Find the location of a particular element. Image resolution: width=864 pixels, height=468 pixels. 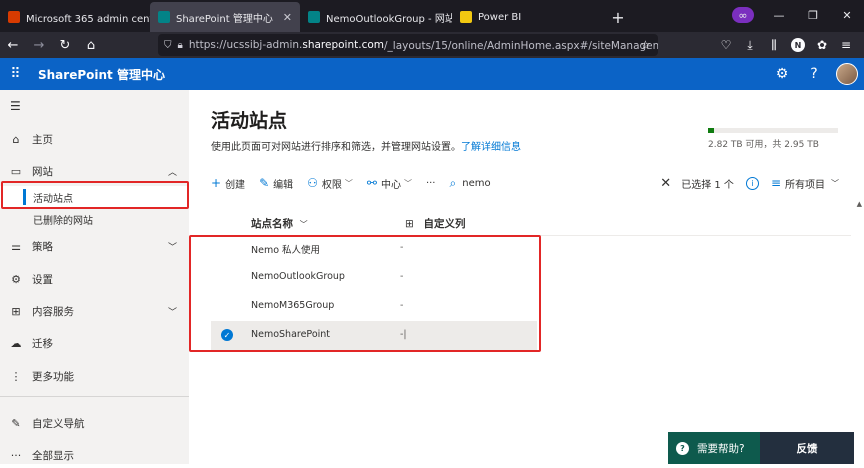

site-name: NemoM365Group is located at coordinates (292, 305).